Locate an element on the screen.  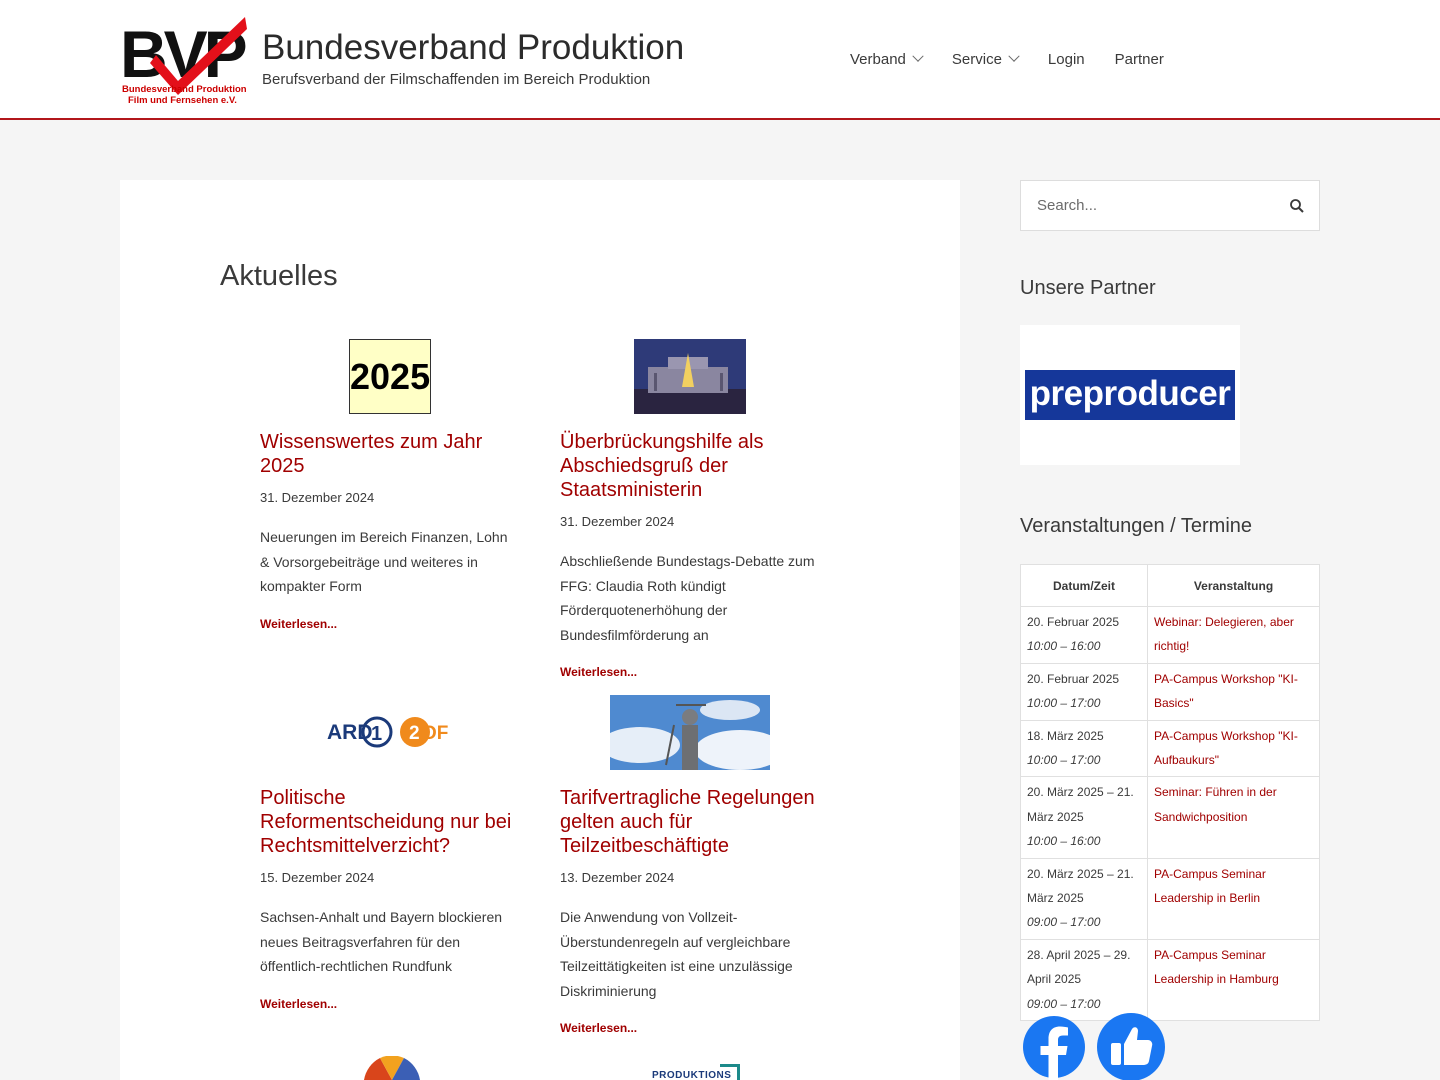
nav-item-label: Service is located at coordinates (976, 59).